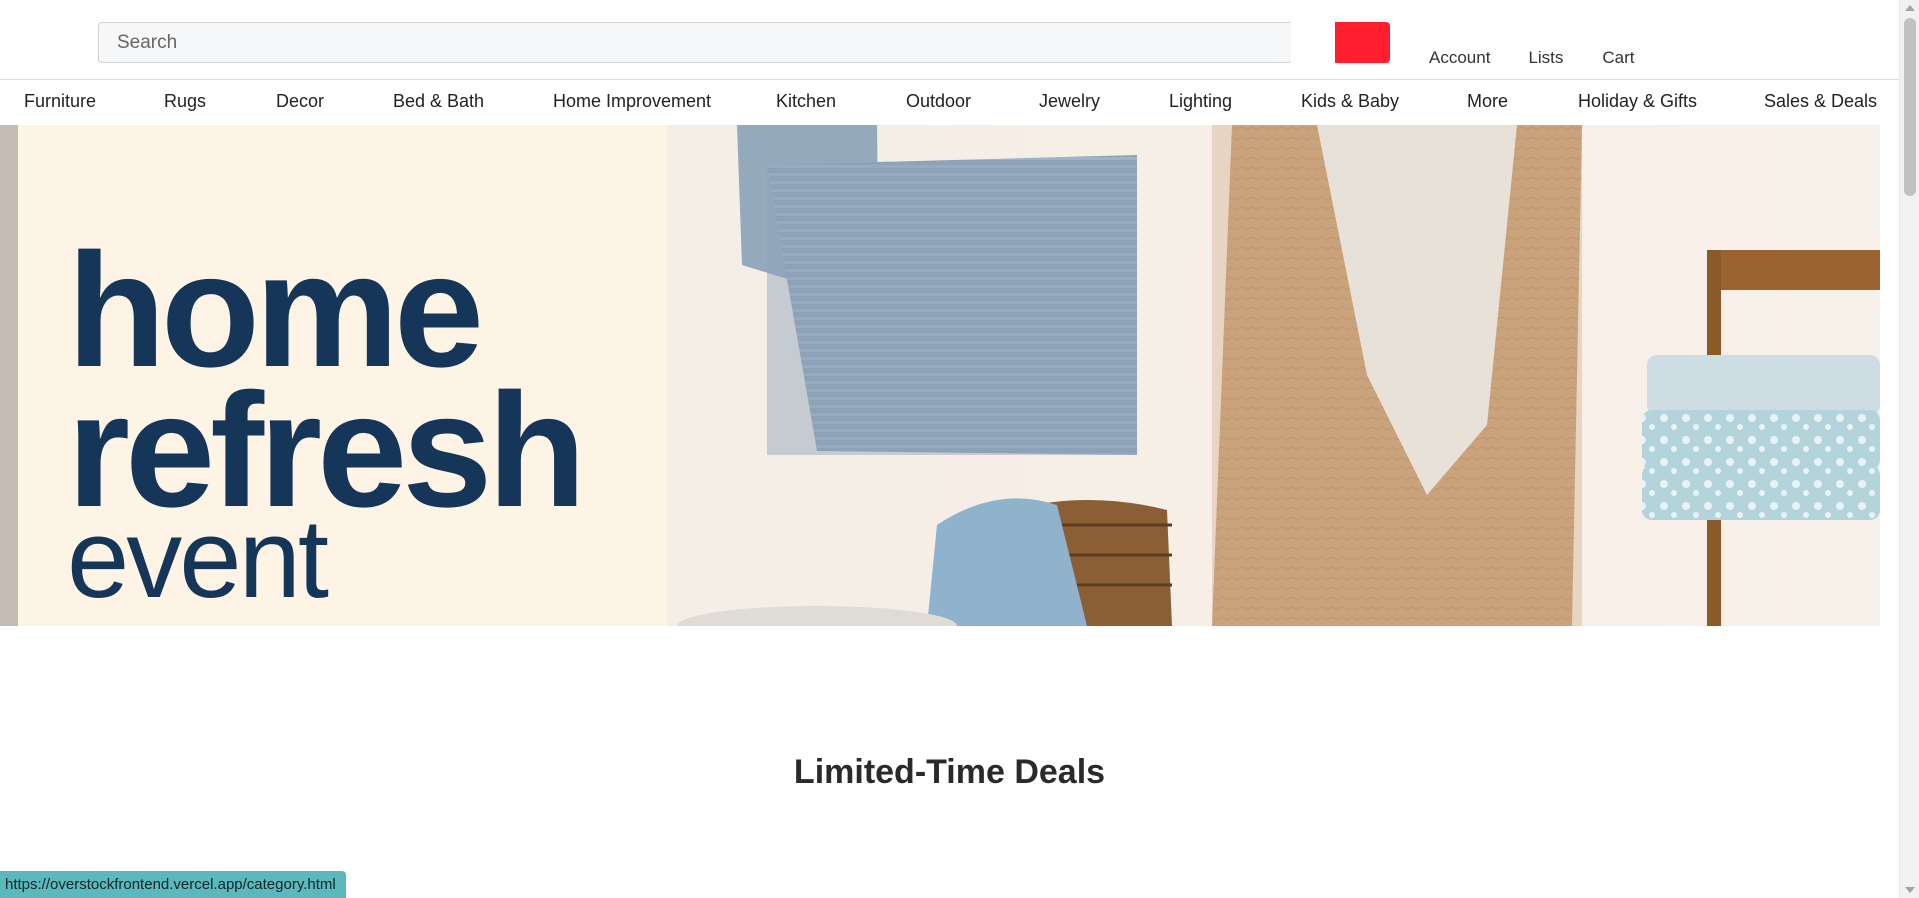 This screenshot has height=898, width=1919. I want to click on search-bar, so click(744, 42).